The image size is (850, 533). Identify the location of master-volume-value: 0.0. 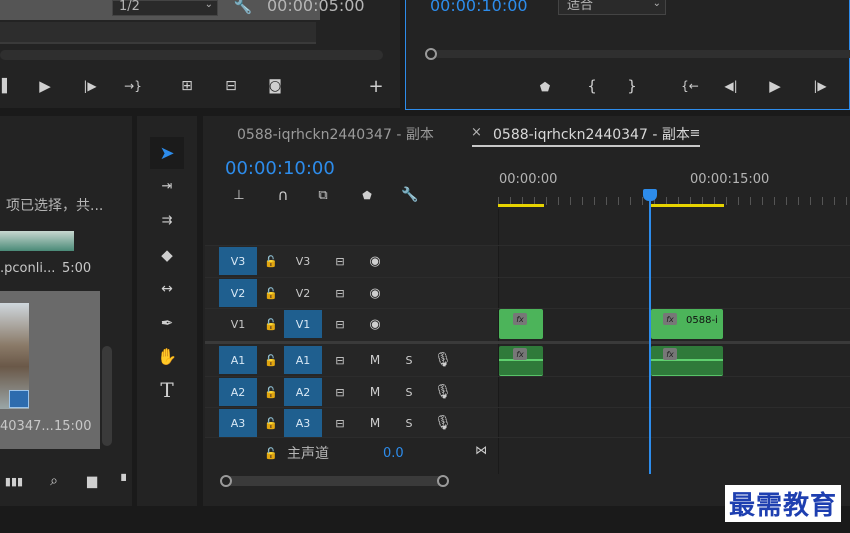
(393, 453).